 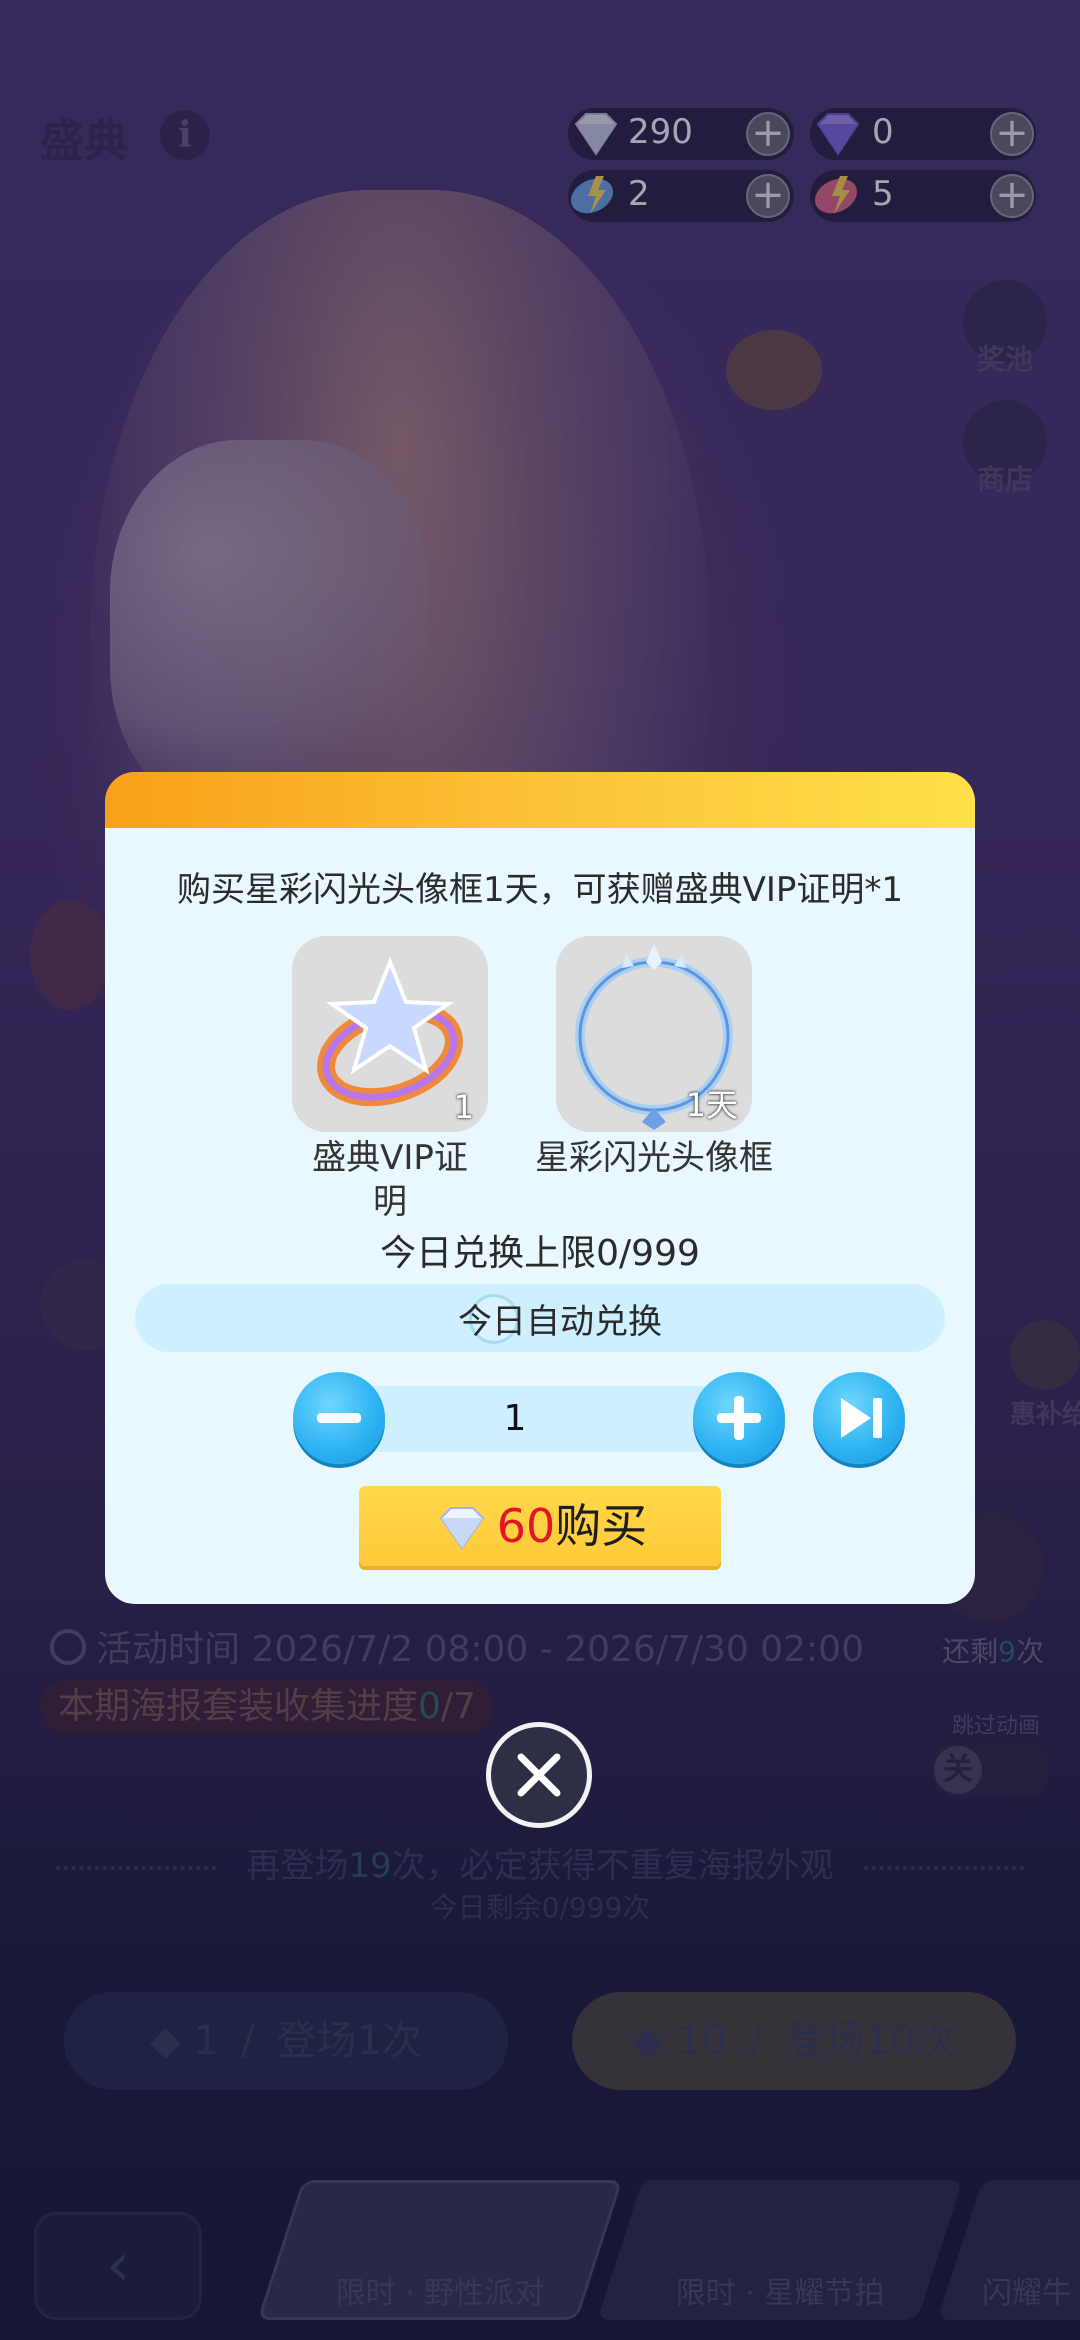 I want to click on reward-item-qty: 1天, so click(x=711, y=1105).